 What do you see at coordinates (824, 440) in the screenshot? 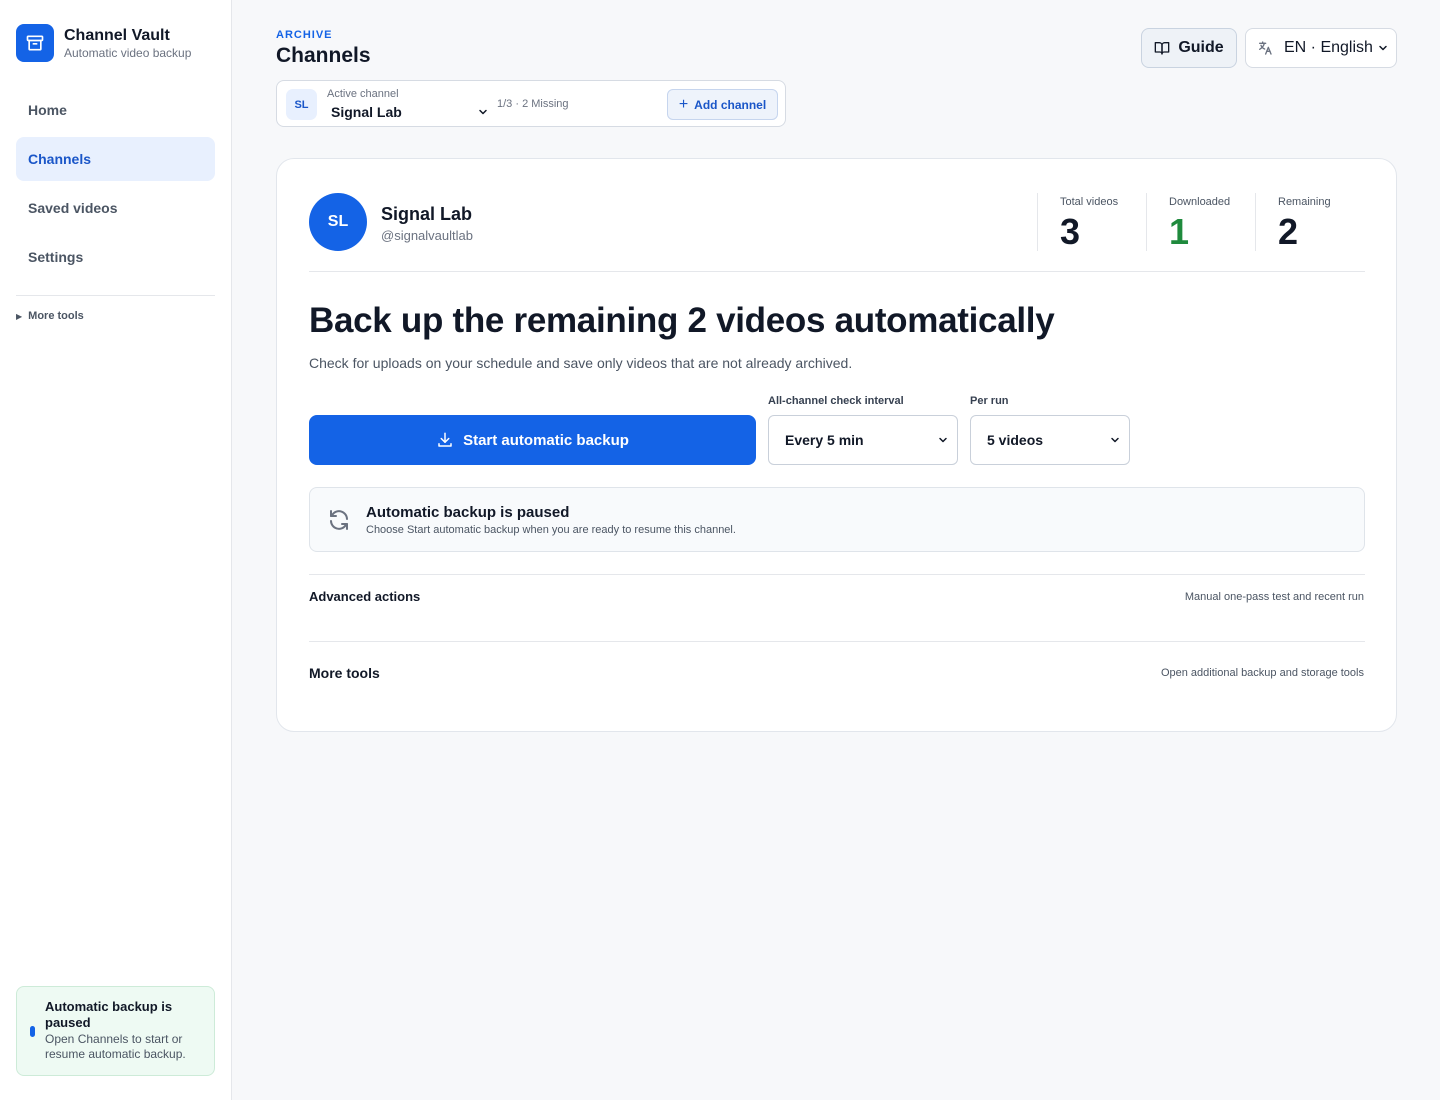
I see `interval-value: Every 5 min` at bounding box center [824, 440].